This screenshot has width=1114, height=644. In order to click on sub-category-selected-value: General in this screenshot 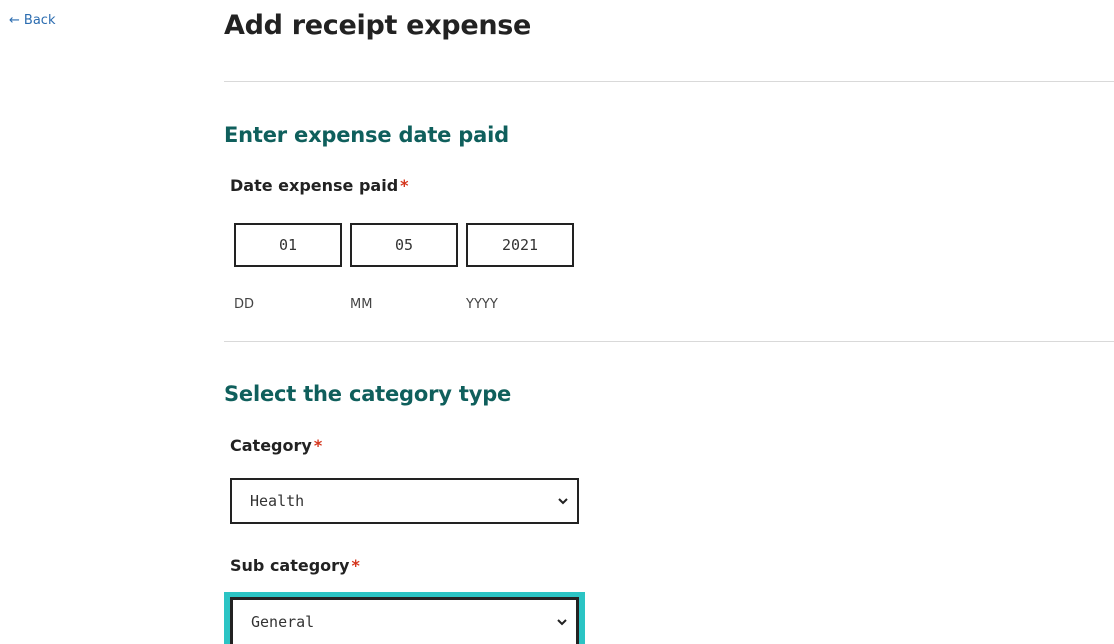, I will do `click(283, 622)`.